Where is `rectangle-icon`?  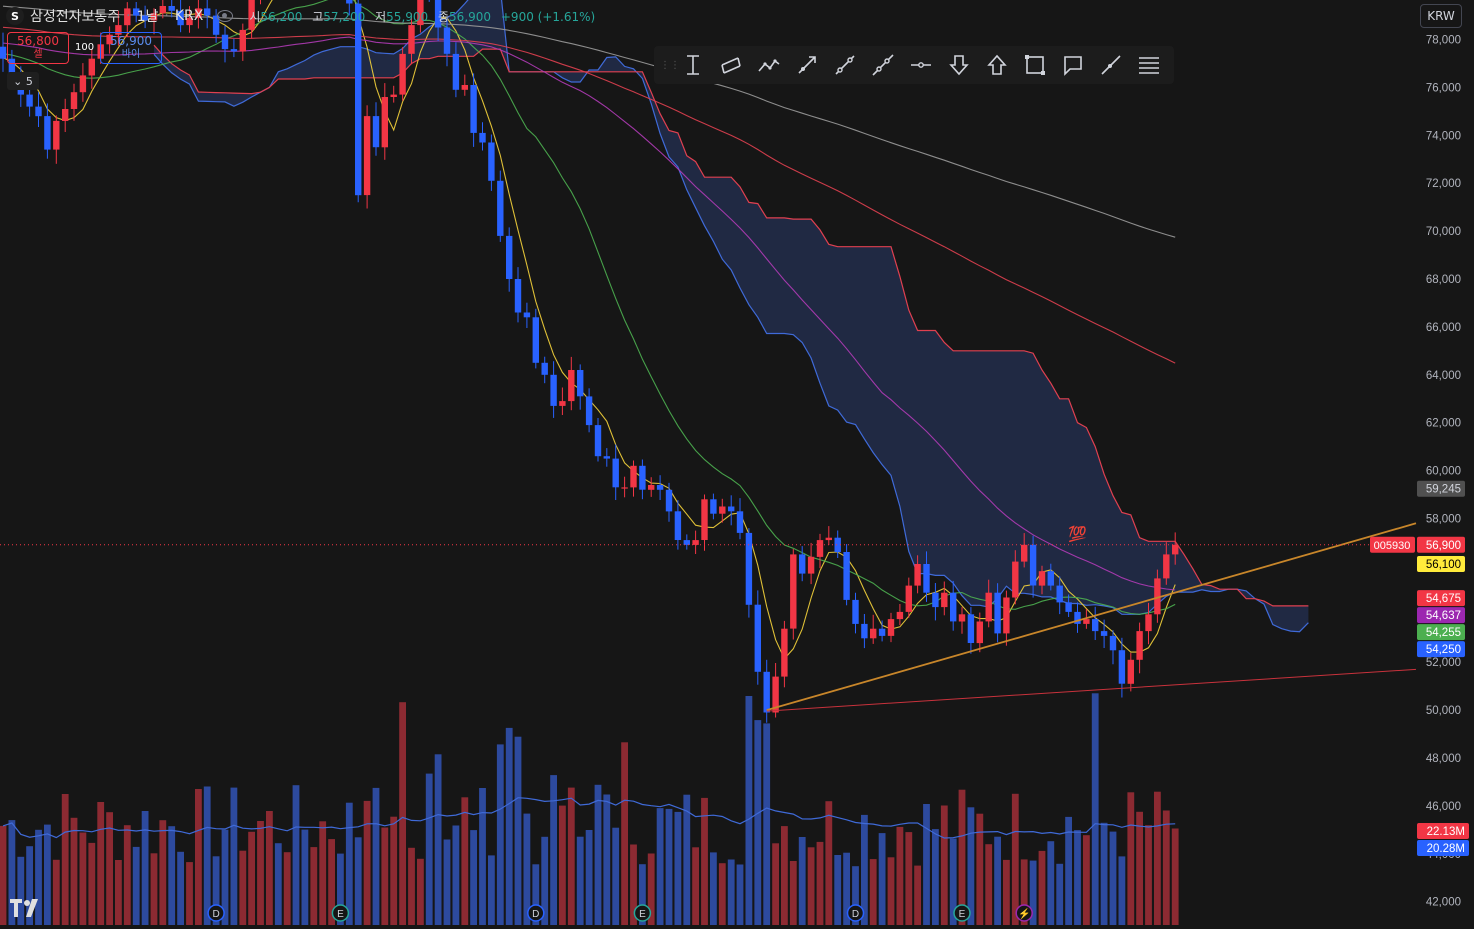 rectangle-icon is located at coordinates (1035, 65).